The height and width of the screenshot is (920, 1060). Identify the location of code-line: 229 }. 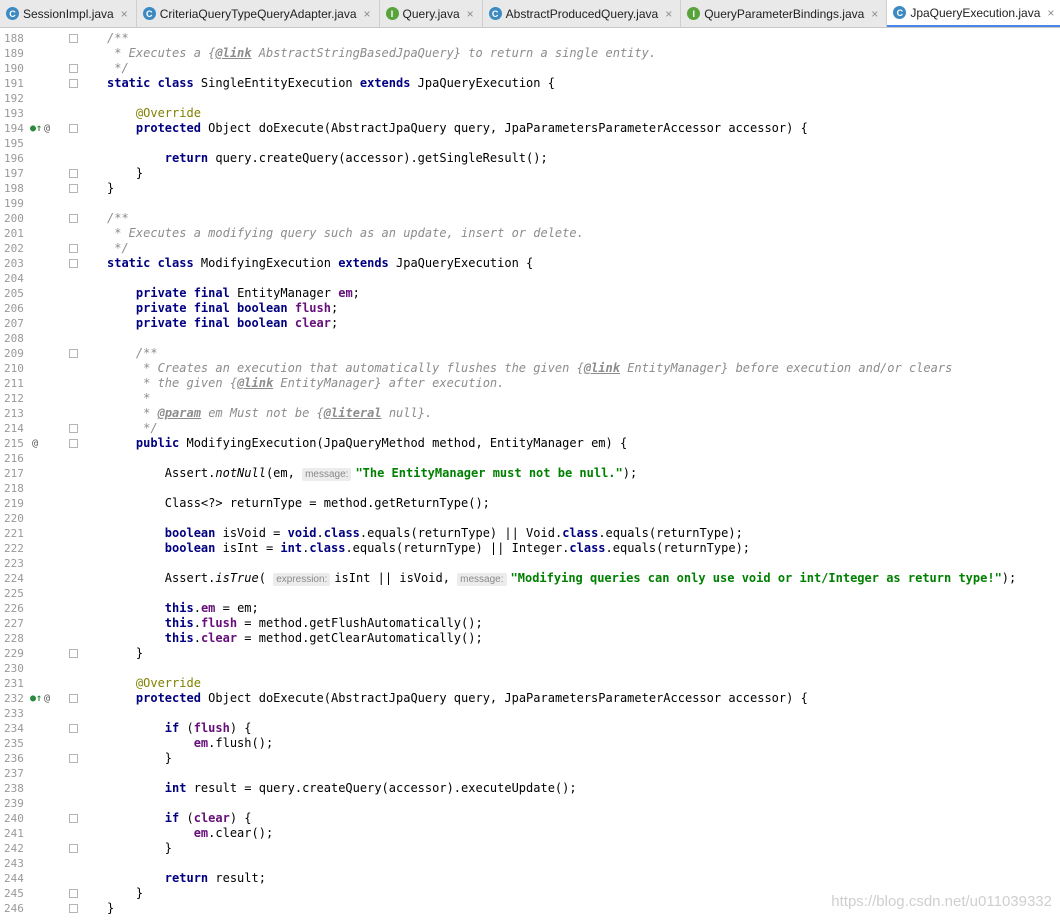
(530, 653).